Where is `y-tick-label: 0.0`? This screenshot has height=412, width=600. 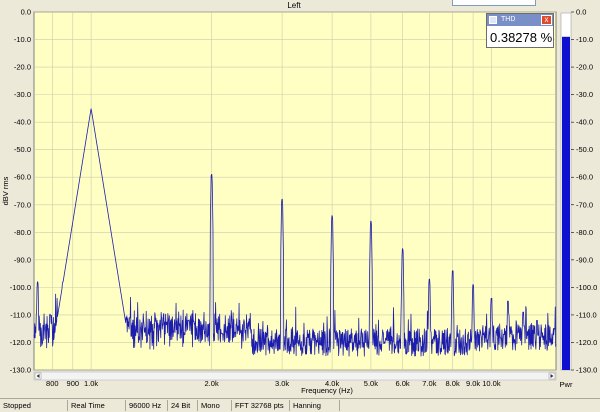
y-tick-label: 0.0 is located at coordinates (26, 12).